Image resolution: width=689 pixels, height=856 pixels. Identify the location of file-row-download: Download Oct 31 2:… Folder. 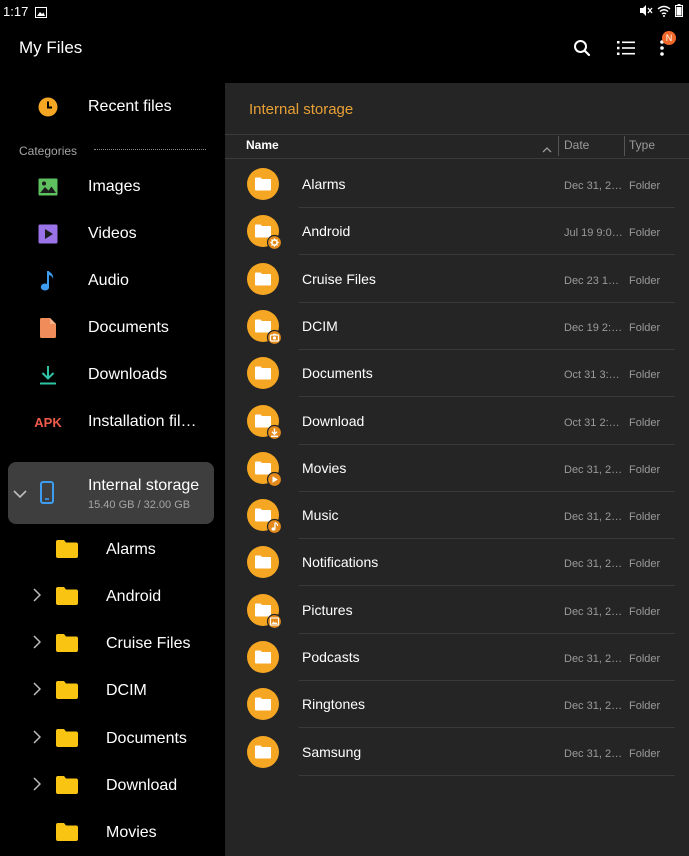
(457, 421).